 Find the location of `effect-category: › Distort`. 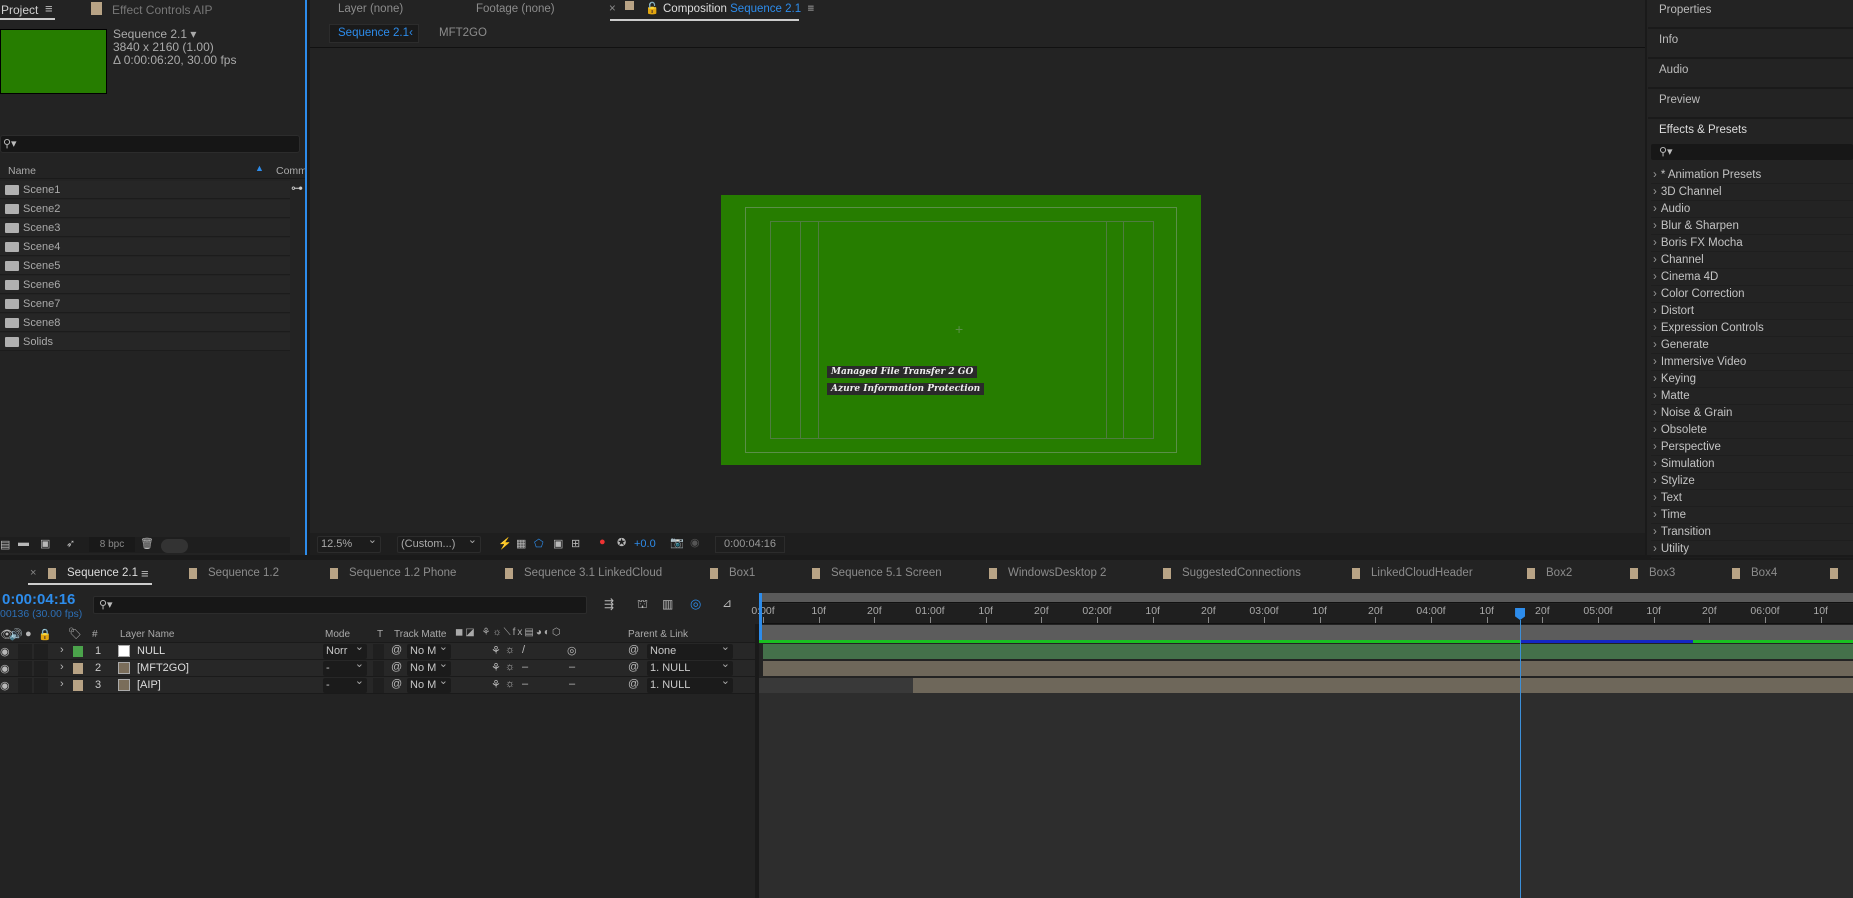

effect-category: › Distort is located at coordinates (1752, 311).